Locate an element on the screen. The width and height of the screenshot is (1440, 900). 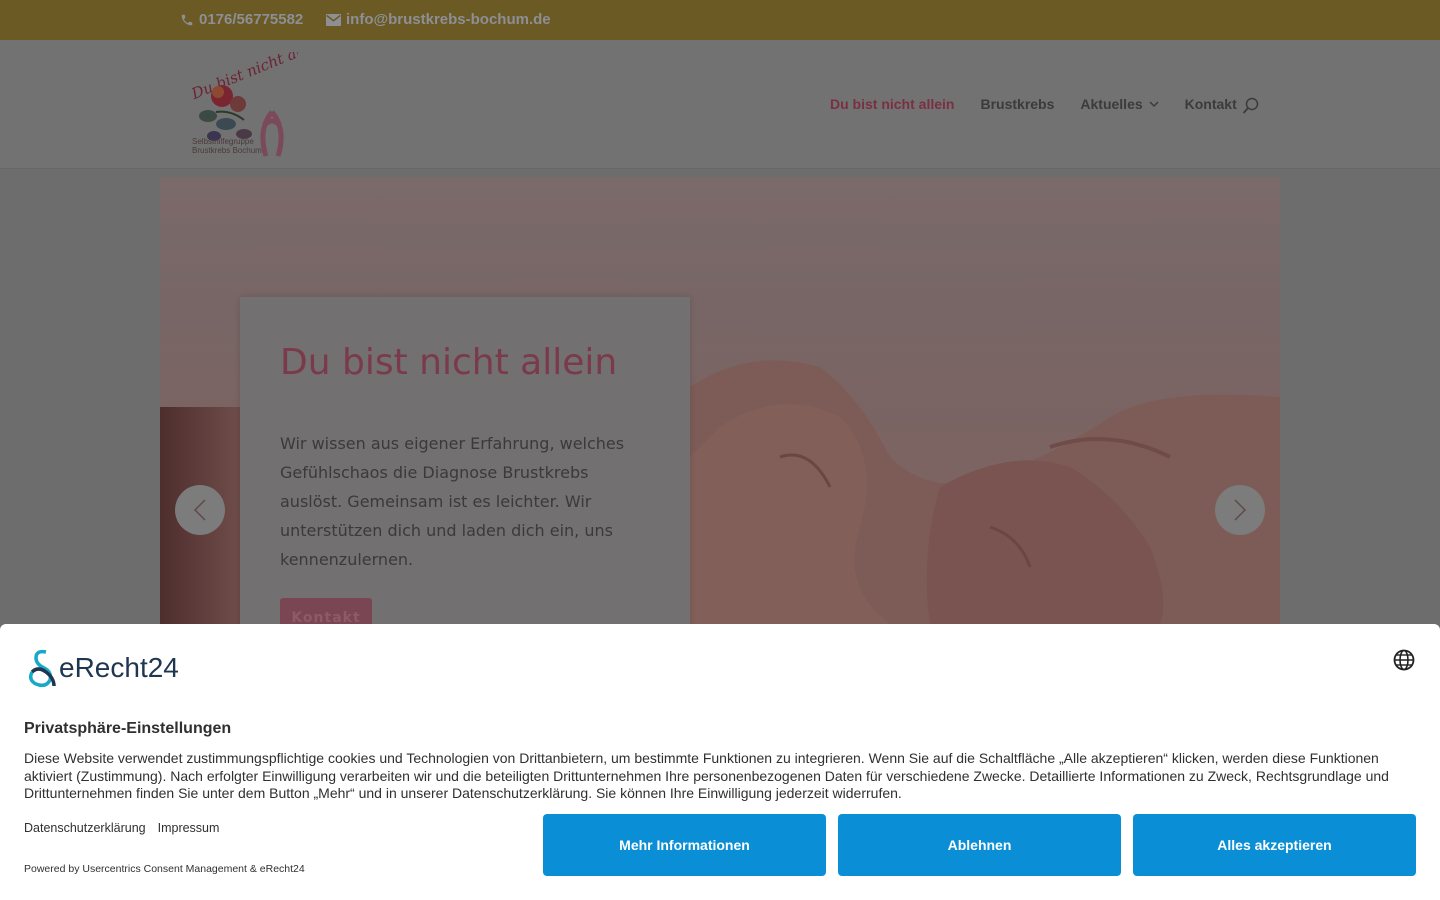
phone-icon is located at coordinates (187, 19).